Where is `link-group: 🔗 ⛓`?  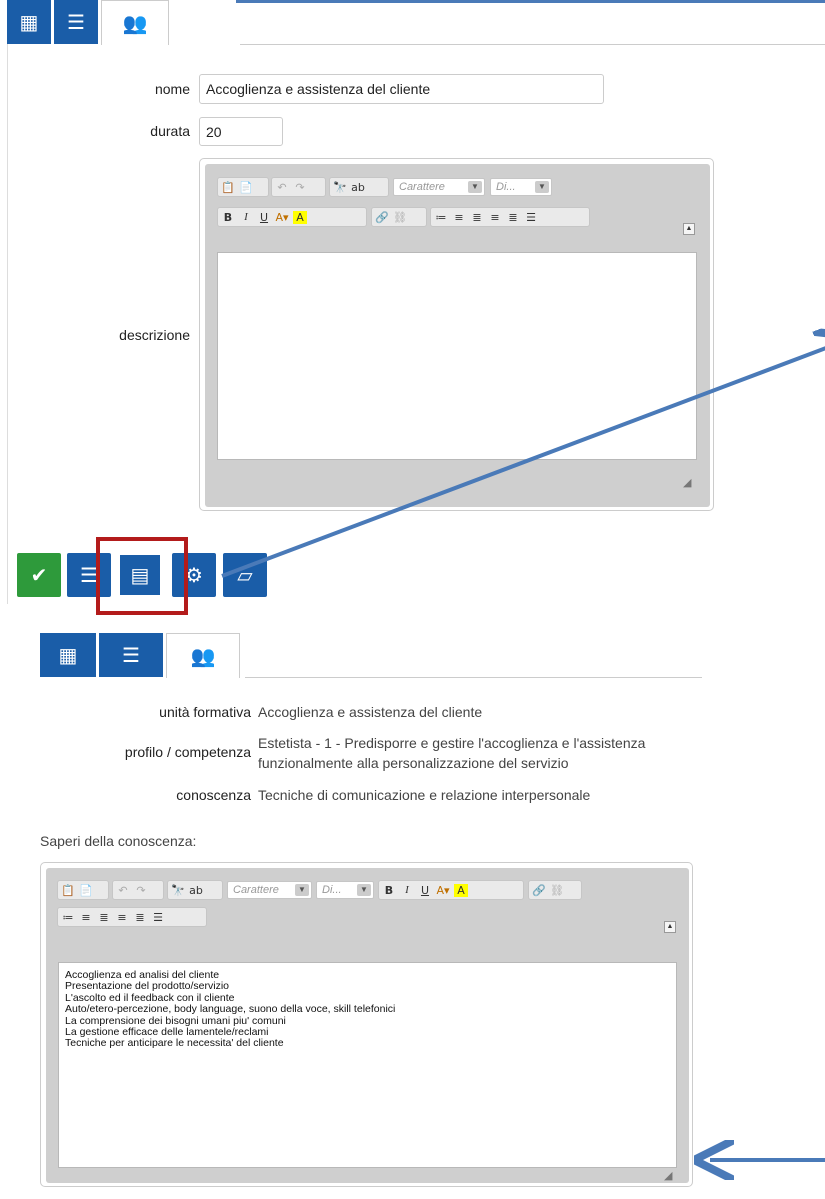
link-group: 🔗 ⛓ is located at coordinates (555, 890).